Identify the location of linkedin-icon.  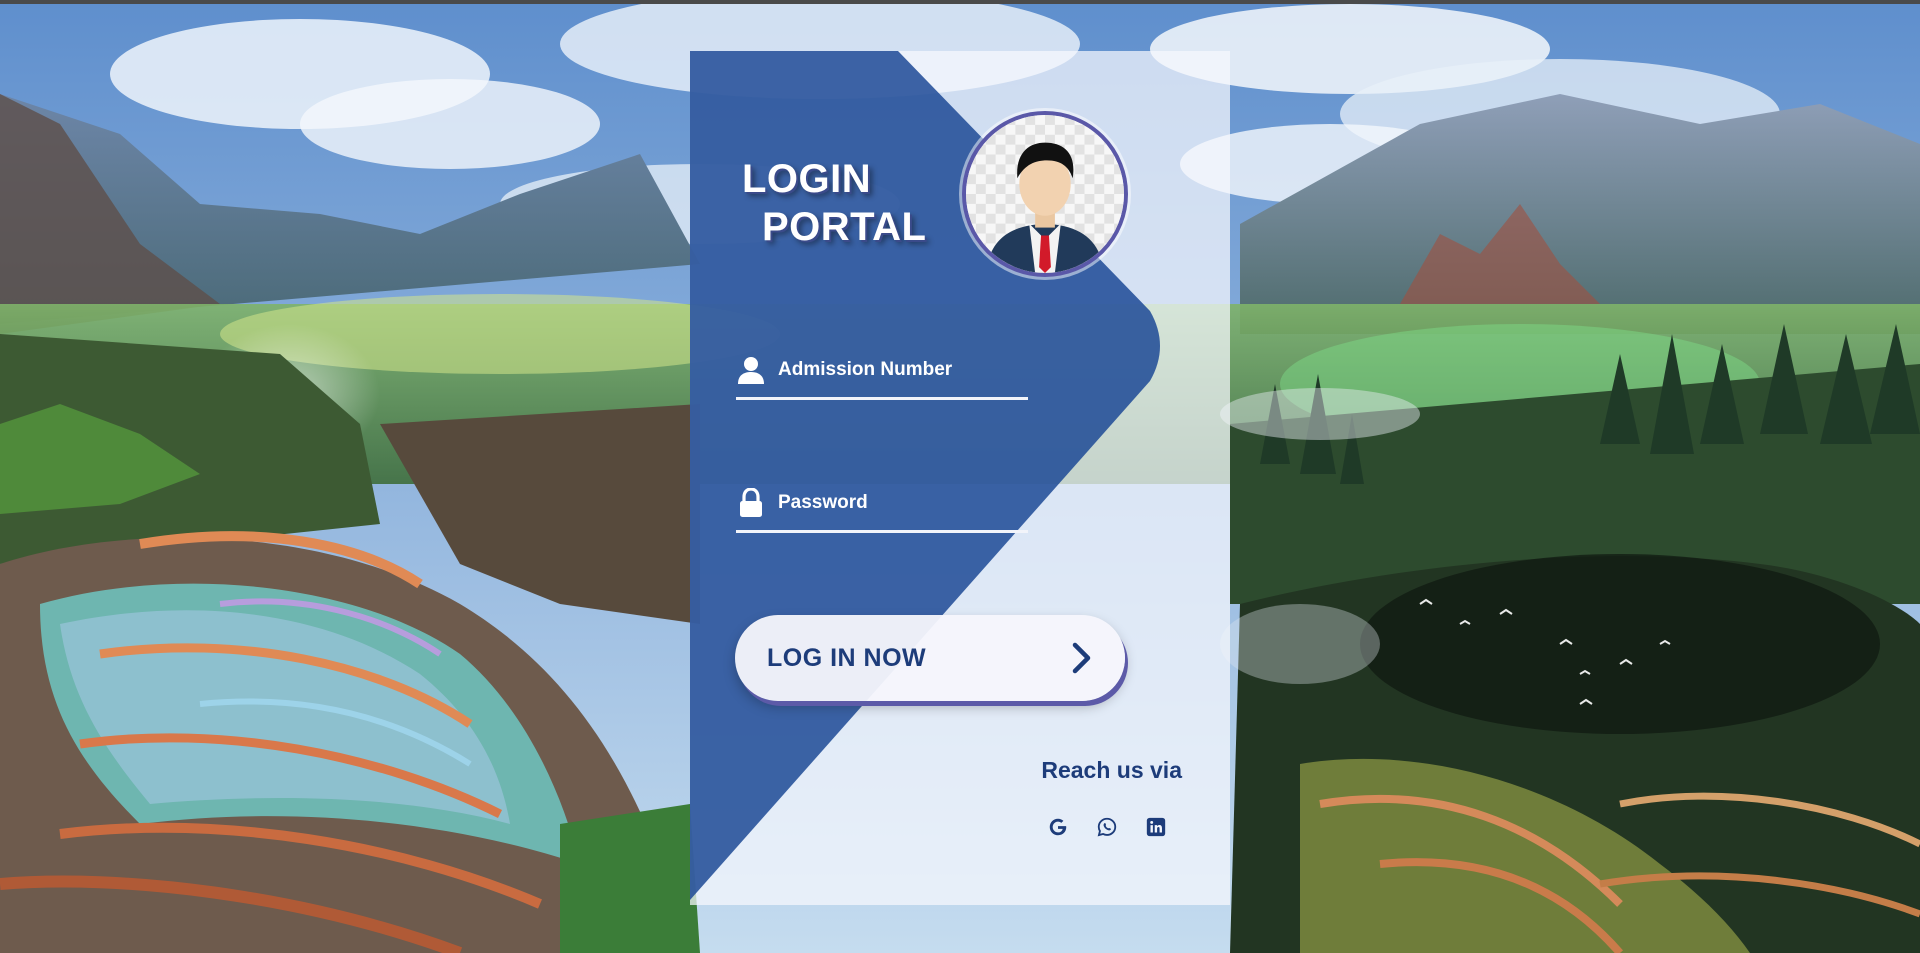
(1156, 827).